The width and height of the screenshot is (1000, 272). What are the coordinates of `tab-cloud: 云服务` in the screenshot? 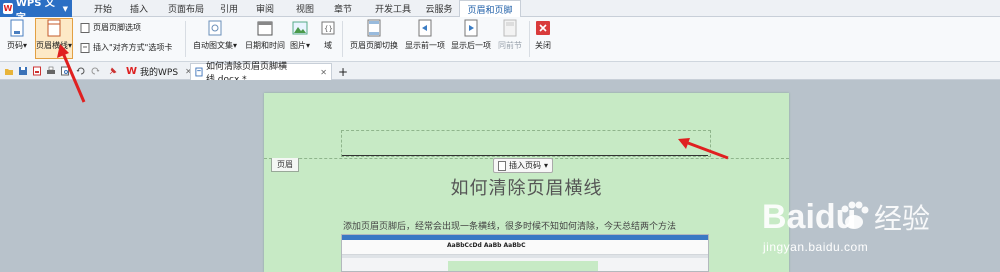 It's located at (439, 8).